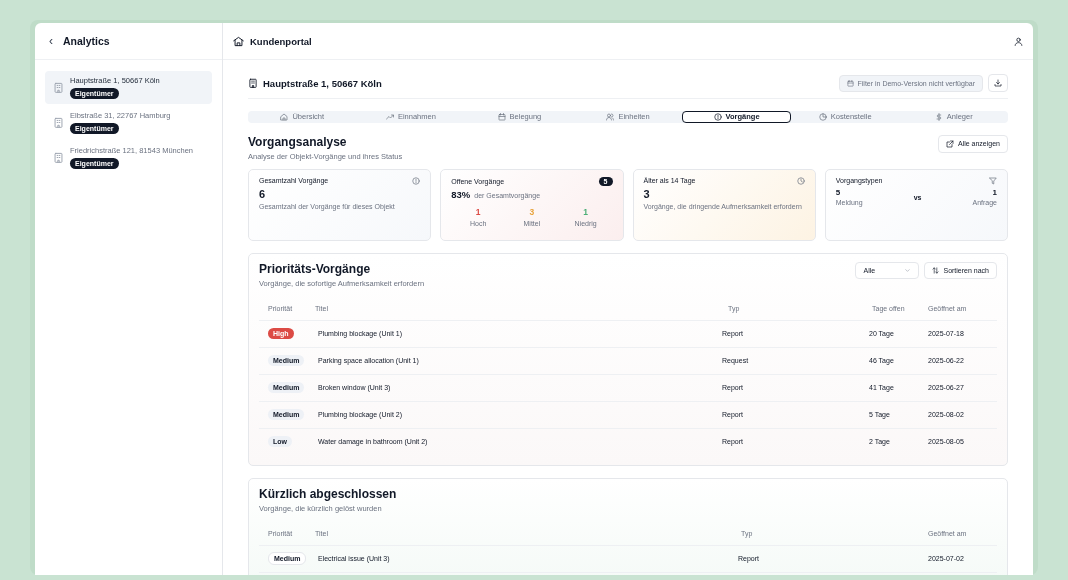  Describe the element at coordinates (1018, 41) in the screenshot. I see `user-icon` at that location.